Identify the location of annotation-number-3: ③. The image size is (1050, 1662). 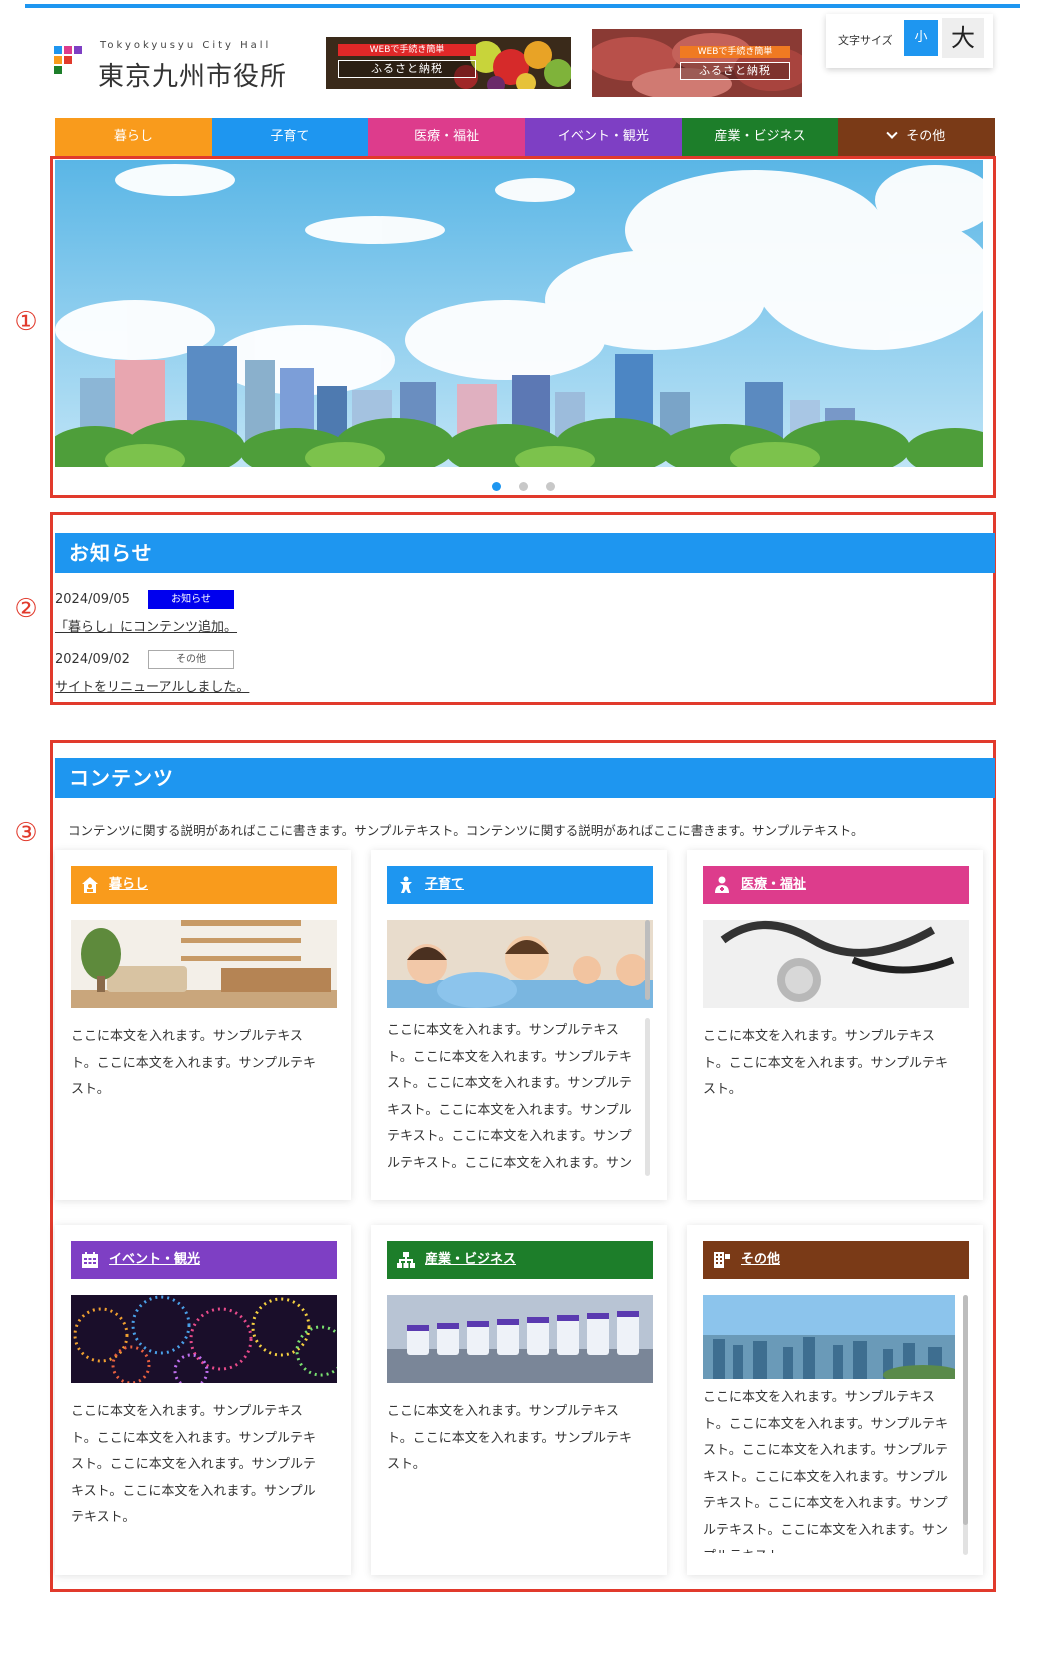
(26, 833).